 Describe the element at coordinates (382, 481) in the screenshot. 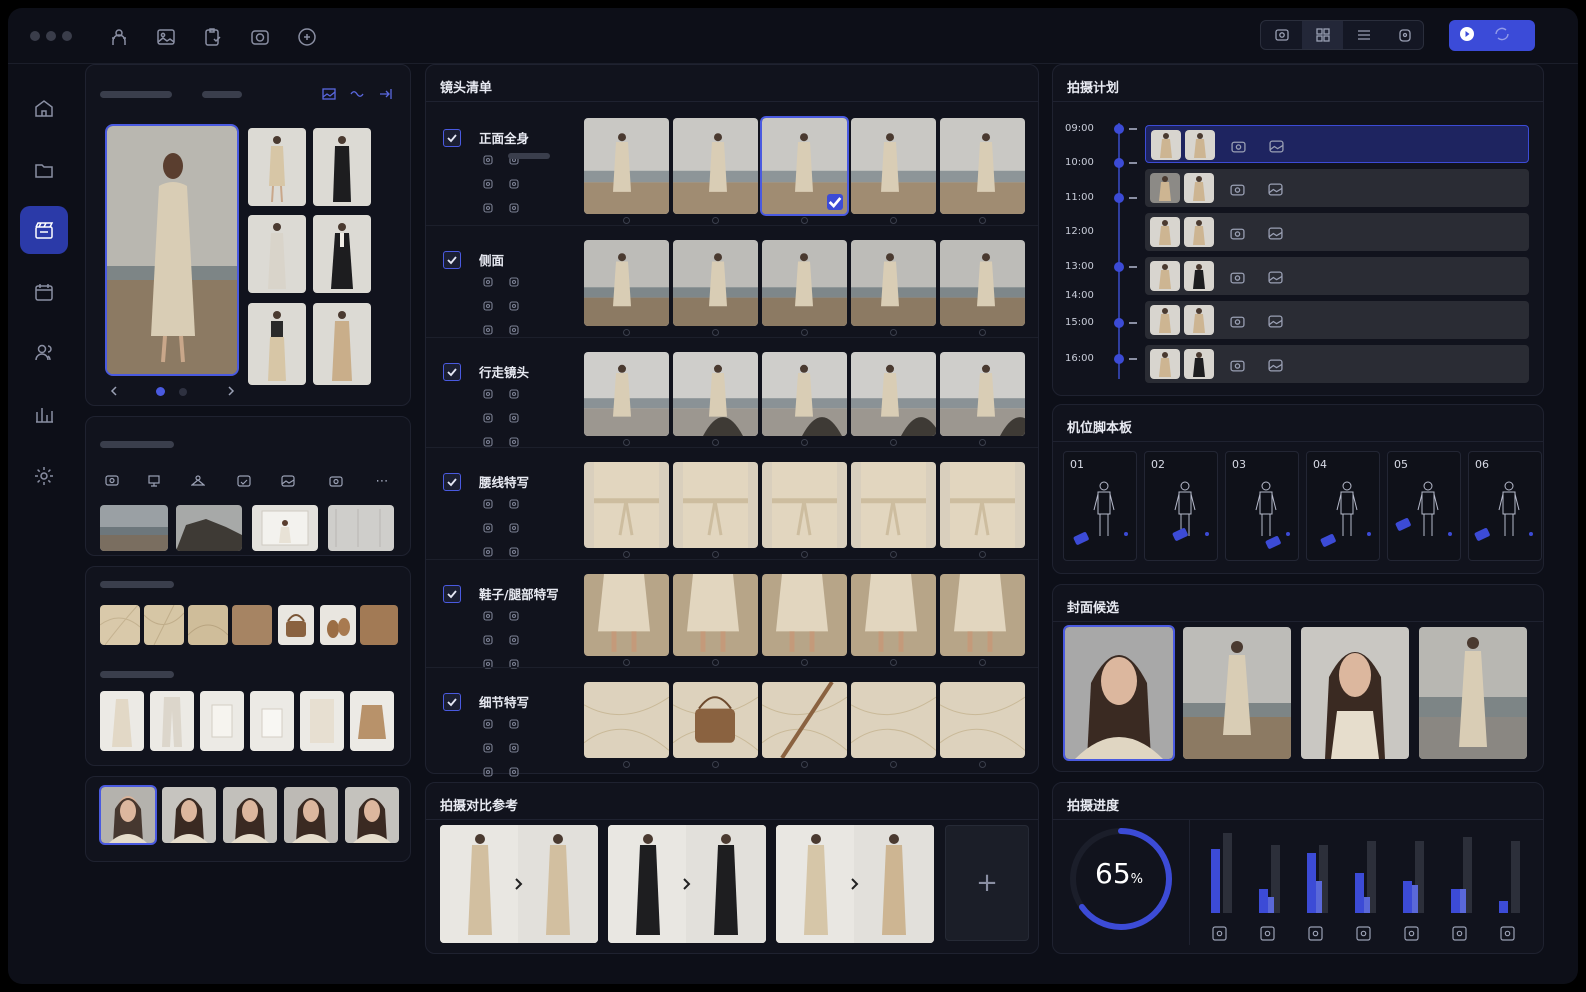

I see `more-icon: ⋯` at that location.